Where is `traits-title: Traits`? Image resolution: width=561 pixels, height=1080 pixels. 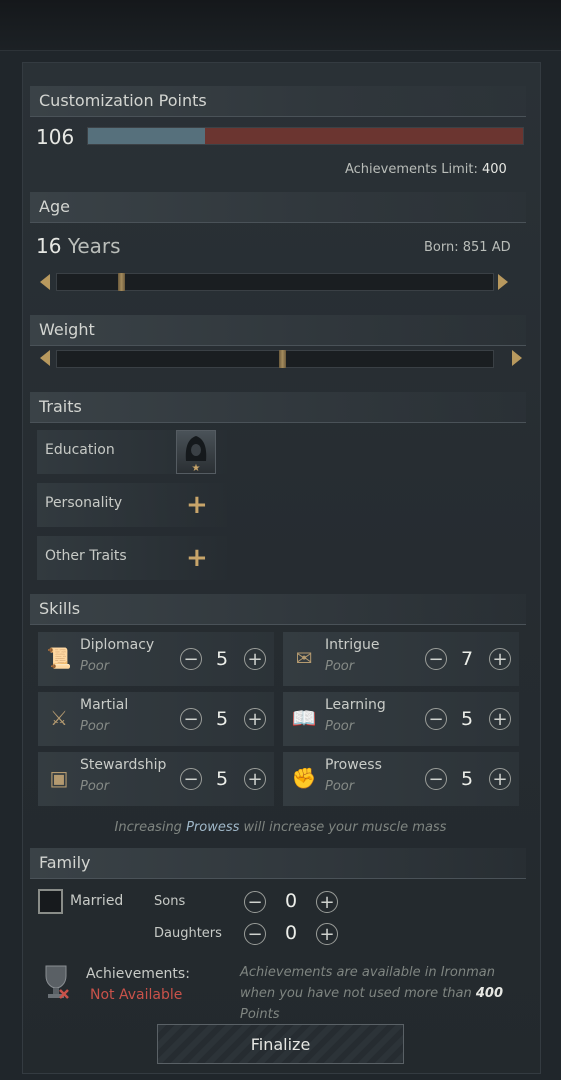 traits-title: Traits is located at coordinates (60, 406).